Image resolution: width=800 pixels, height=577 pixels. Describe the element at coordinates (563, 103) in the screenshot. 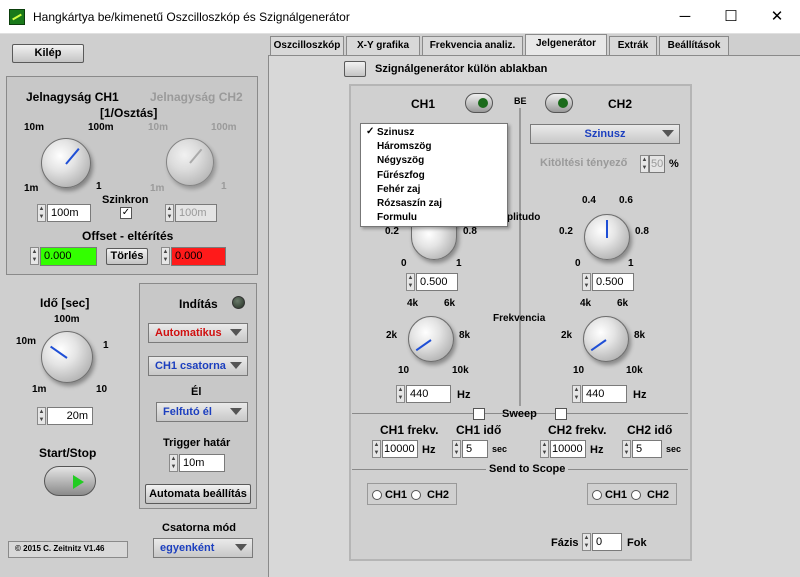

I see `toggle-led` at that location.